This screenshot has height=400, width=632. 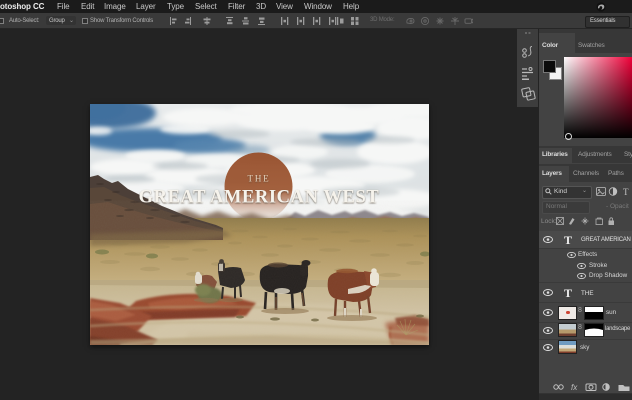 I want to click on svg-text: fx, so click(x=574, y=387).